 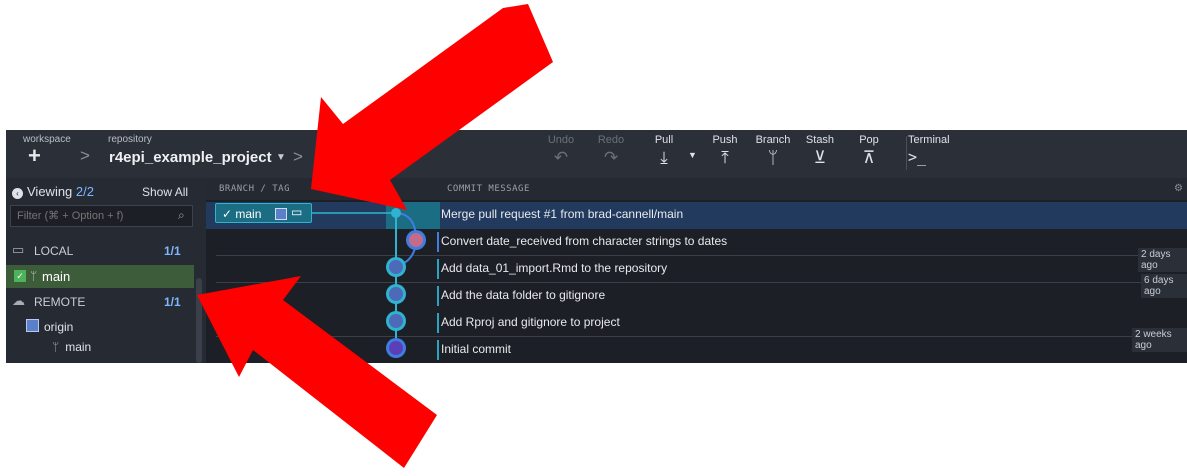 I want to click on arrow-down-left, so click(x=432, y=107).